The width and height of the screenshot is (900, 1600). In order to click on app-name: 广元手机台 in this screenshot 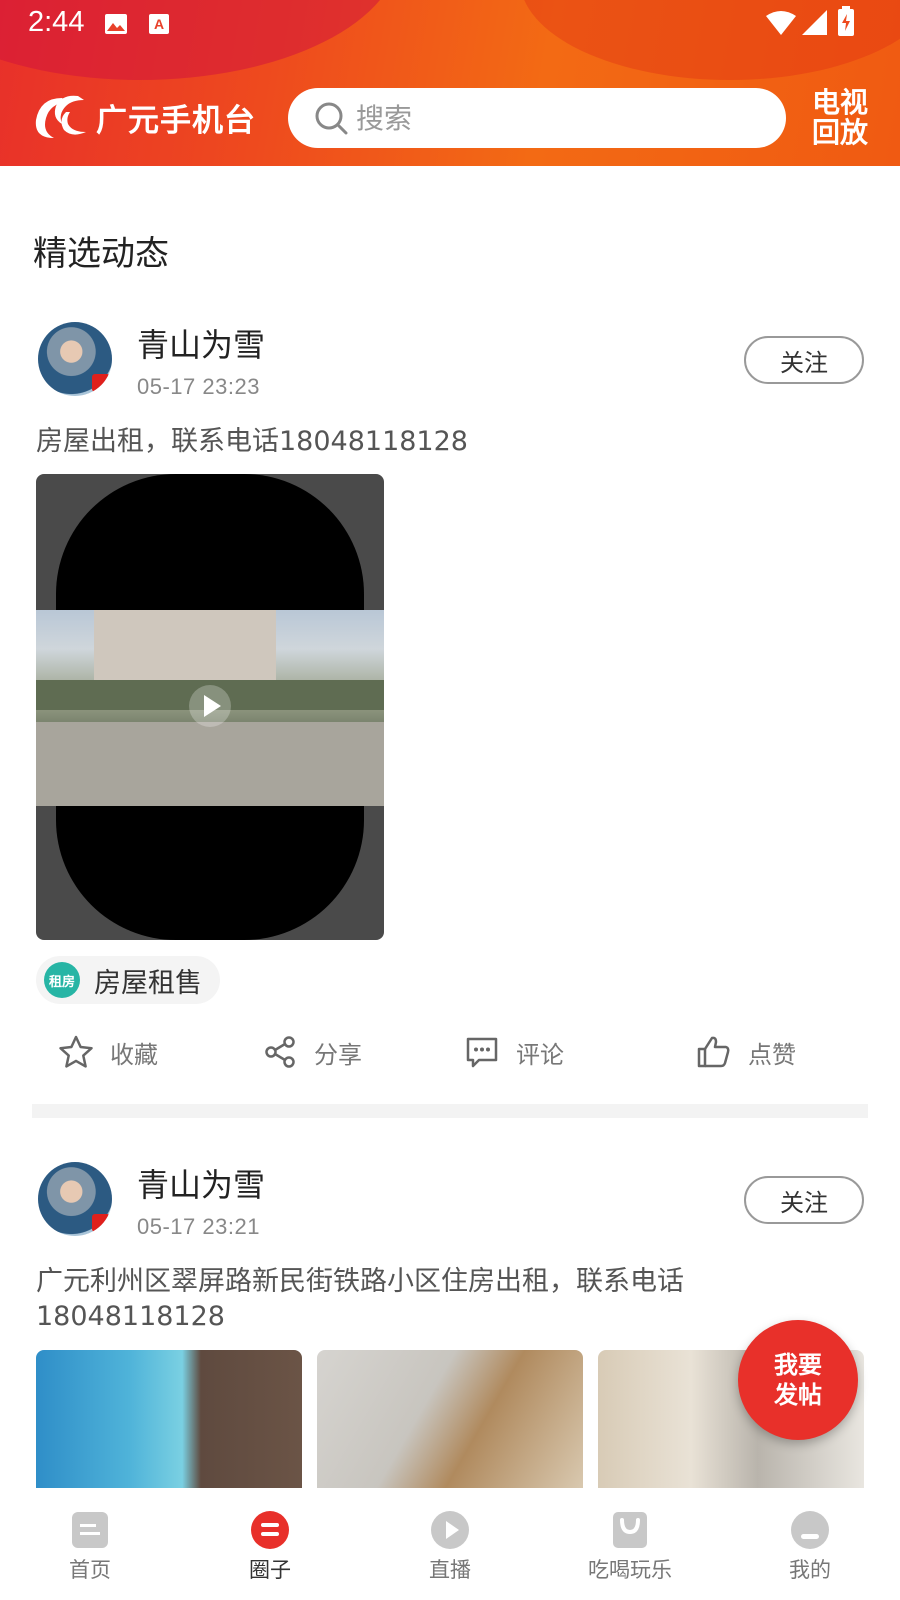, I will do `click(176, 120)`.